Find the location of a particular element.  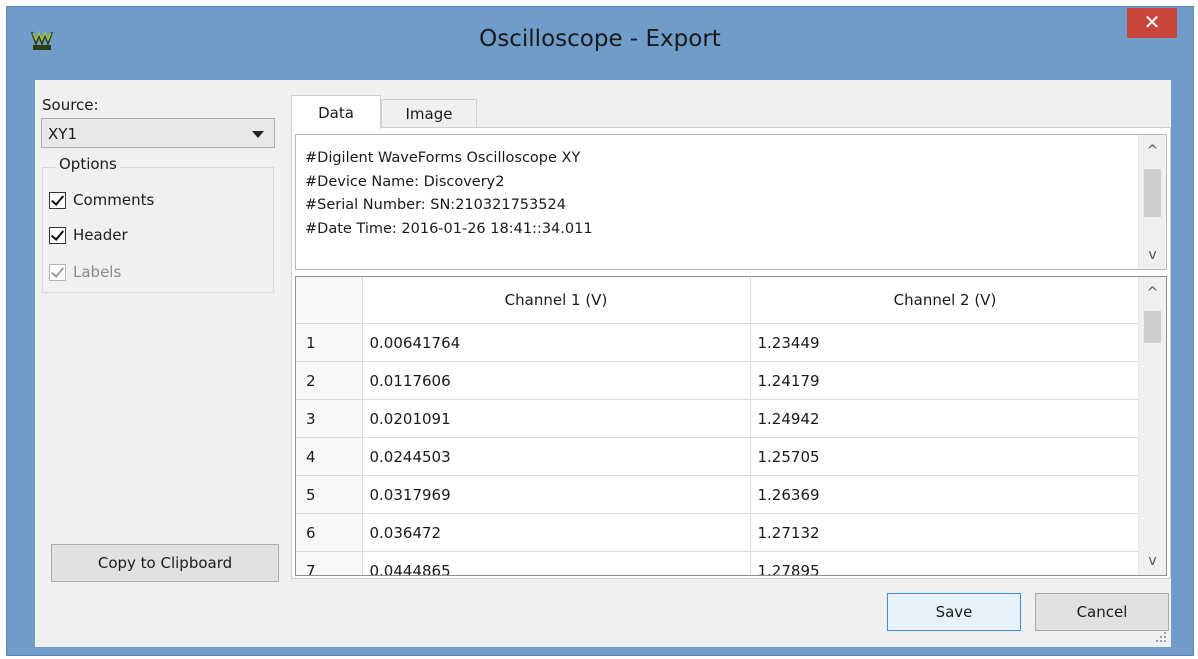

row-number: 5 is located at coordinates (329, 494).